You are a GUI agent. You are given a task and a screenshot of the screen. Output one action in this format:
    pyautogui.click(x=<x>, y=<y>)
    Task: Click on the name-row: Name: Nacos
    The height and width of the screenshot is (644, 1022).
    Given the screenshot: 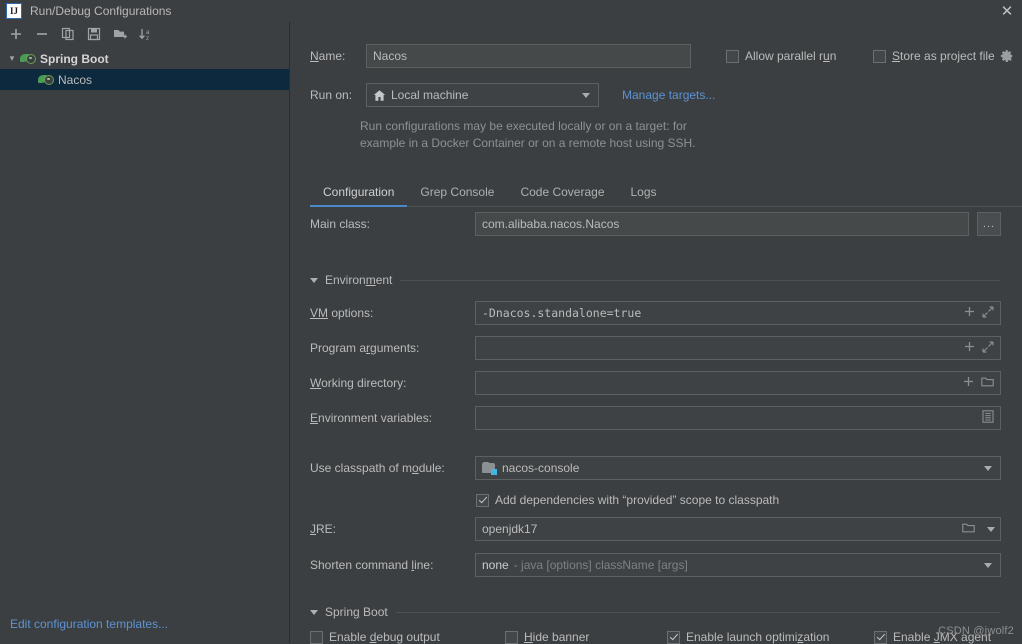 What is the action you would take?
    pyautogui.click(x=500, y=56)
    